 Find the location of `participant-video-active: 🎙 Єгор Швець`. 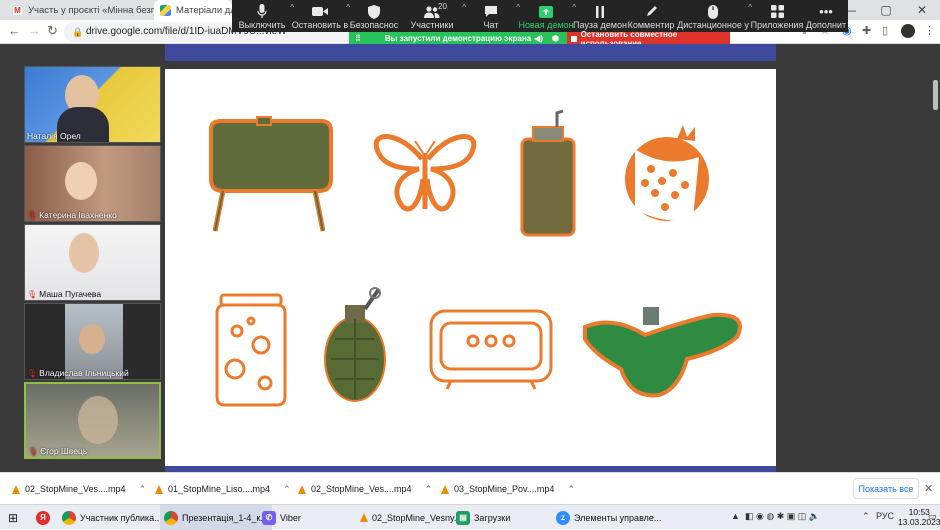

participant-video-active: 🎙 Єгор Швець is located at coordinates (92, 420).